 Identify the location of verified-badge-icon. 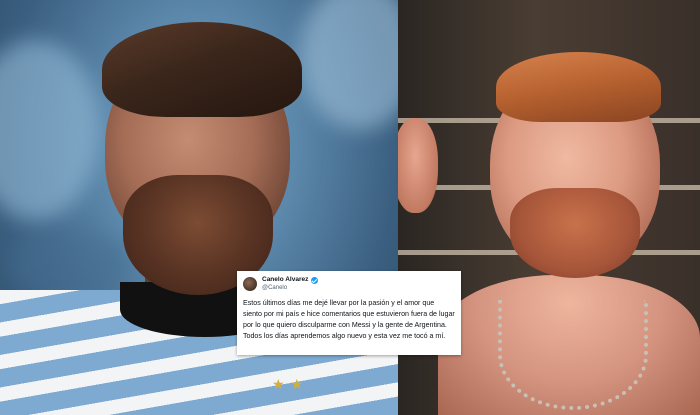
(315, 280).